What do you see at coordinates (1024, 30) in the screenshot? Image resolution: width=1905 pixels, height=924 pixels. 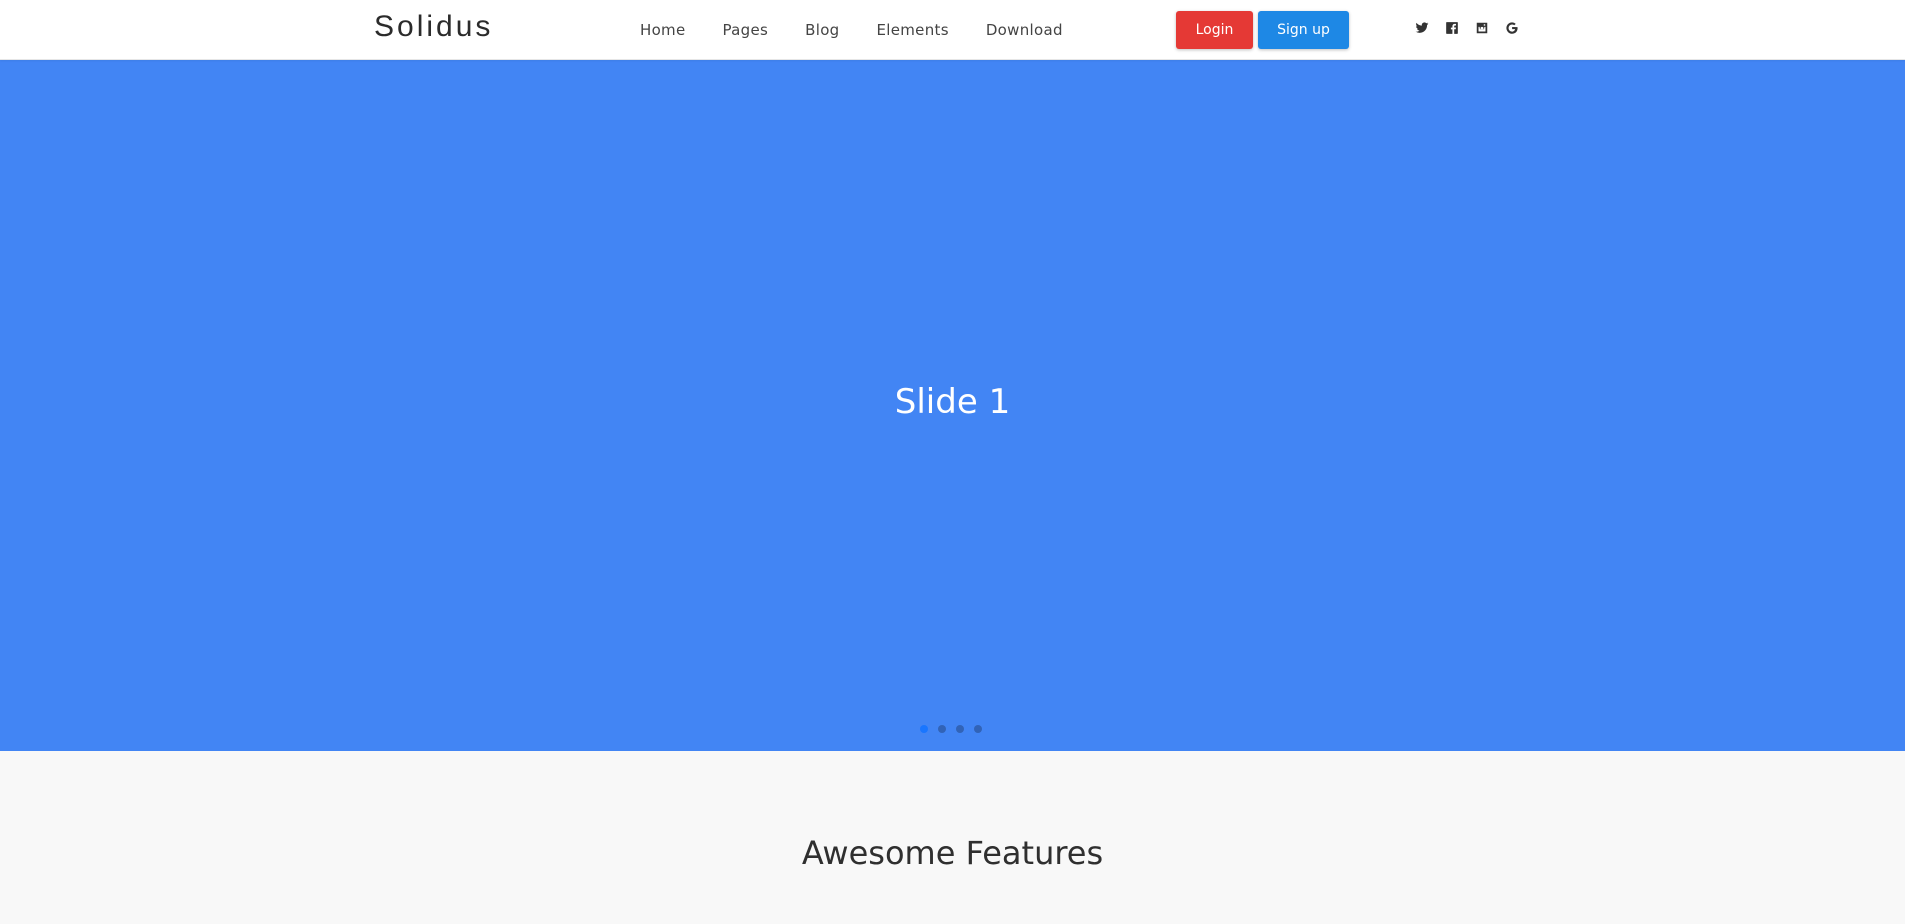 I see `nav-download: Download` at bounding box center [1024, 30].